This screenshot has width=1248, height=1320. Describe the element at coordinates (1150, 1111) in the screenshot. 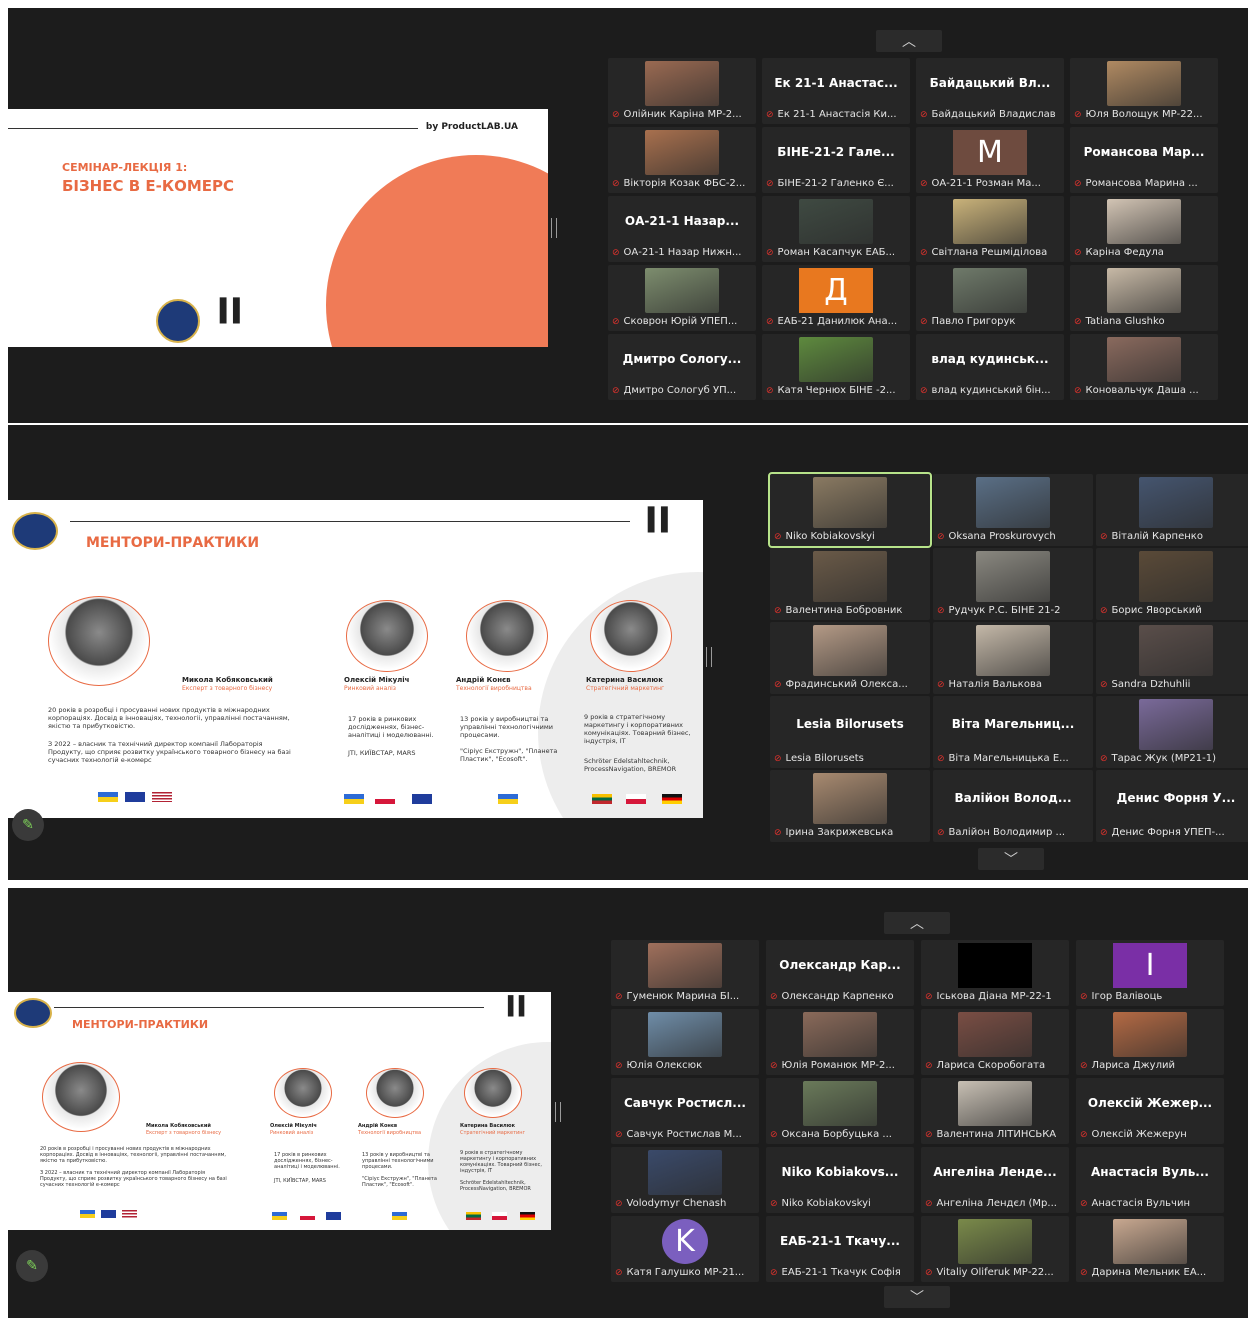

I see `participant-tile: Олексій Жежер... ⊘ Олексій Жежерун` at that location.